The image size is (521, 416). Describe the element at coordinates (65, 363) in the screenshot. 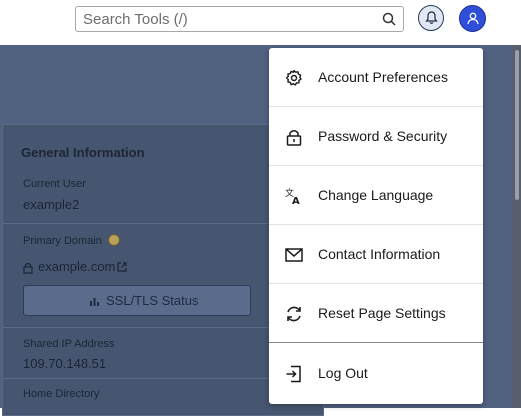

I see `shared-ip-value: 109.70.148.51` at that location.